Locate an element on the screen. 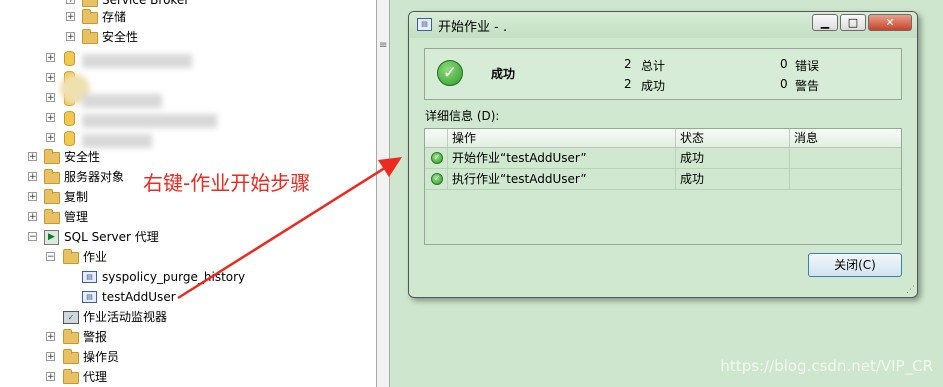 This screenshot has height=387, width=943. tree-item-operators: + 操作员 is located at coordinates (188, 357).